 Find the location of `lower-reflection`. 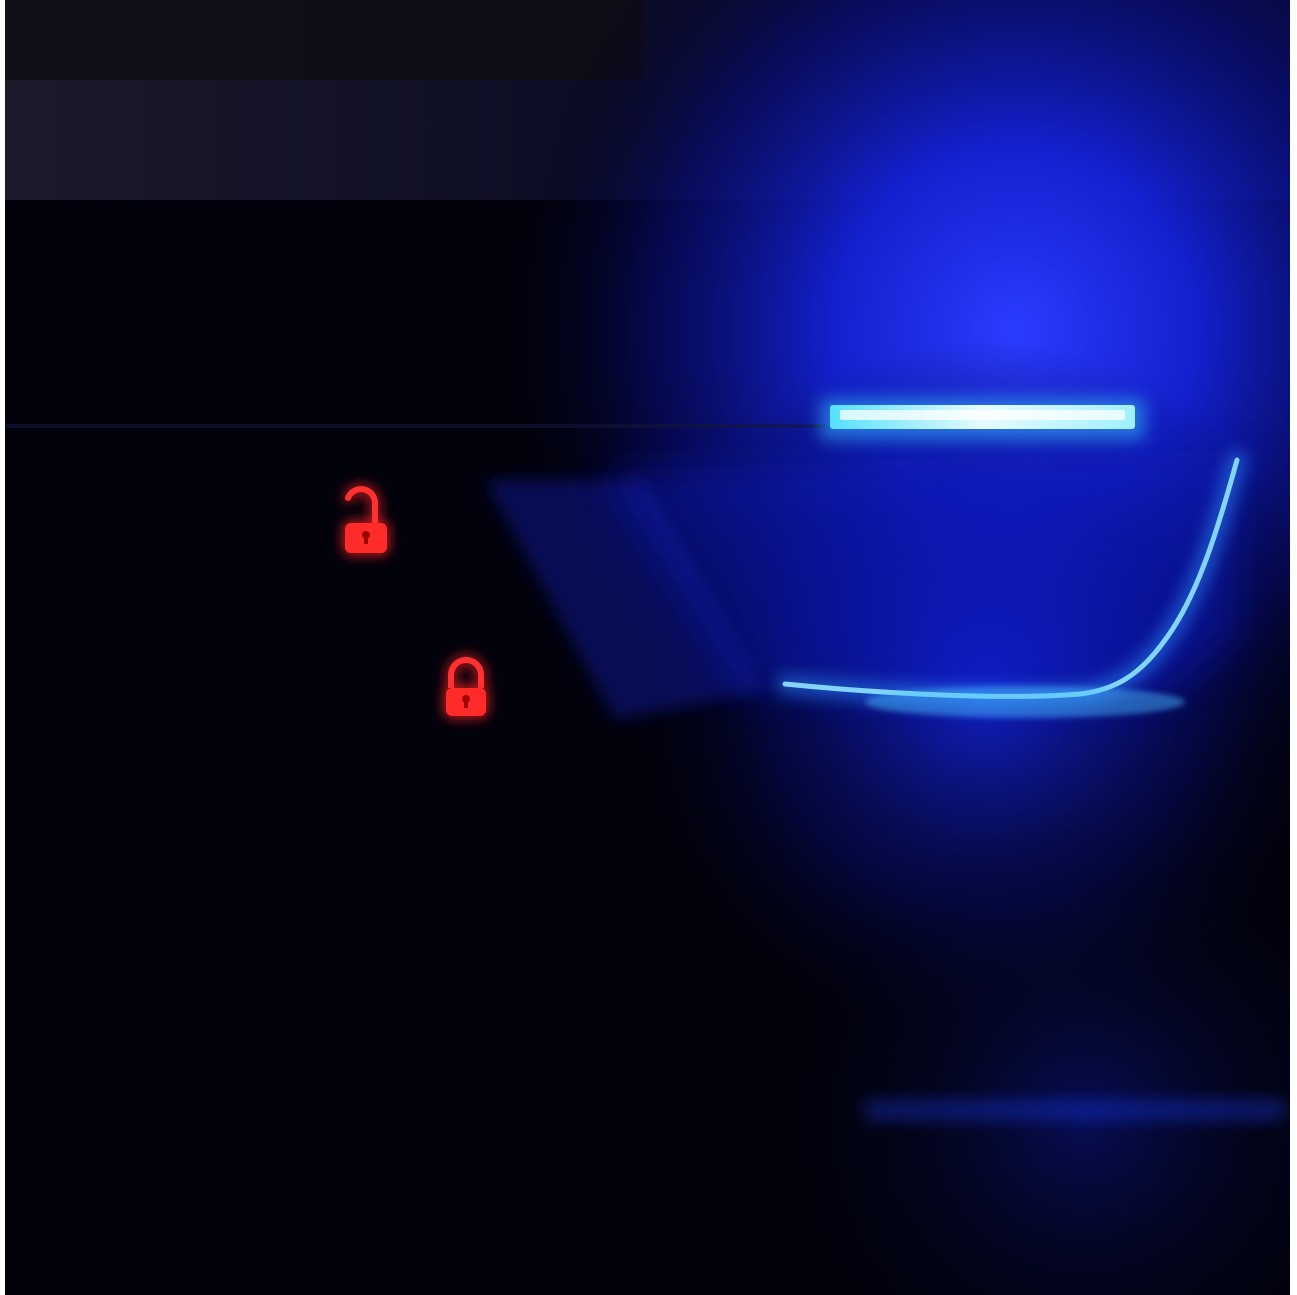

lower-reflection is located at coordinates (1075, 1110).